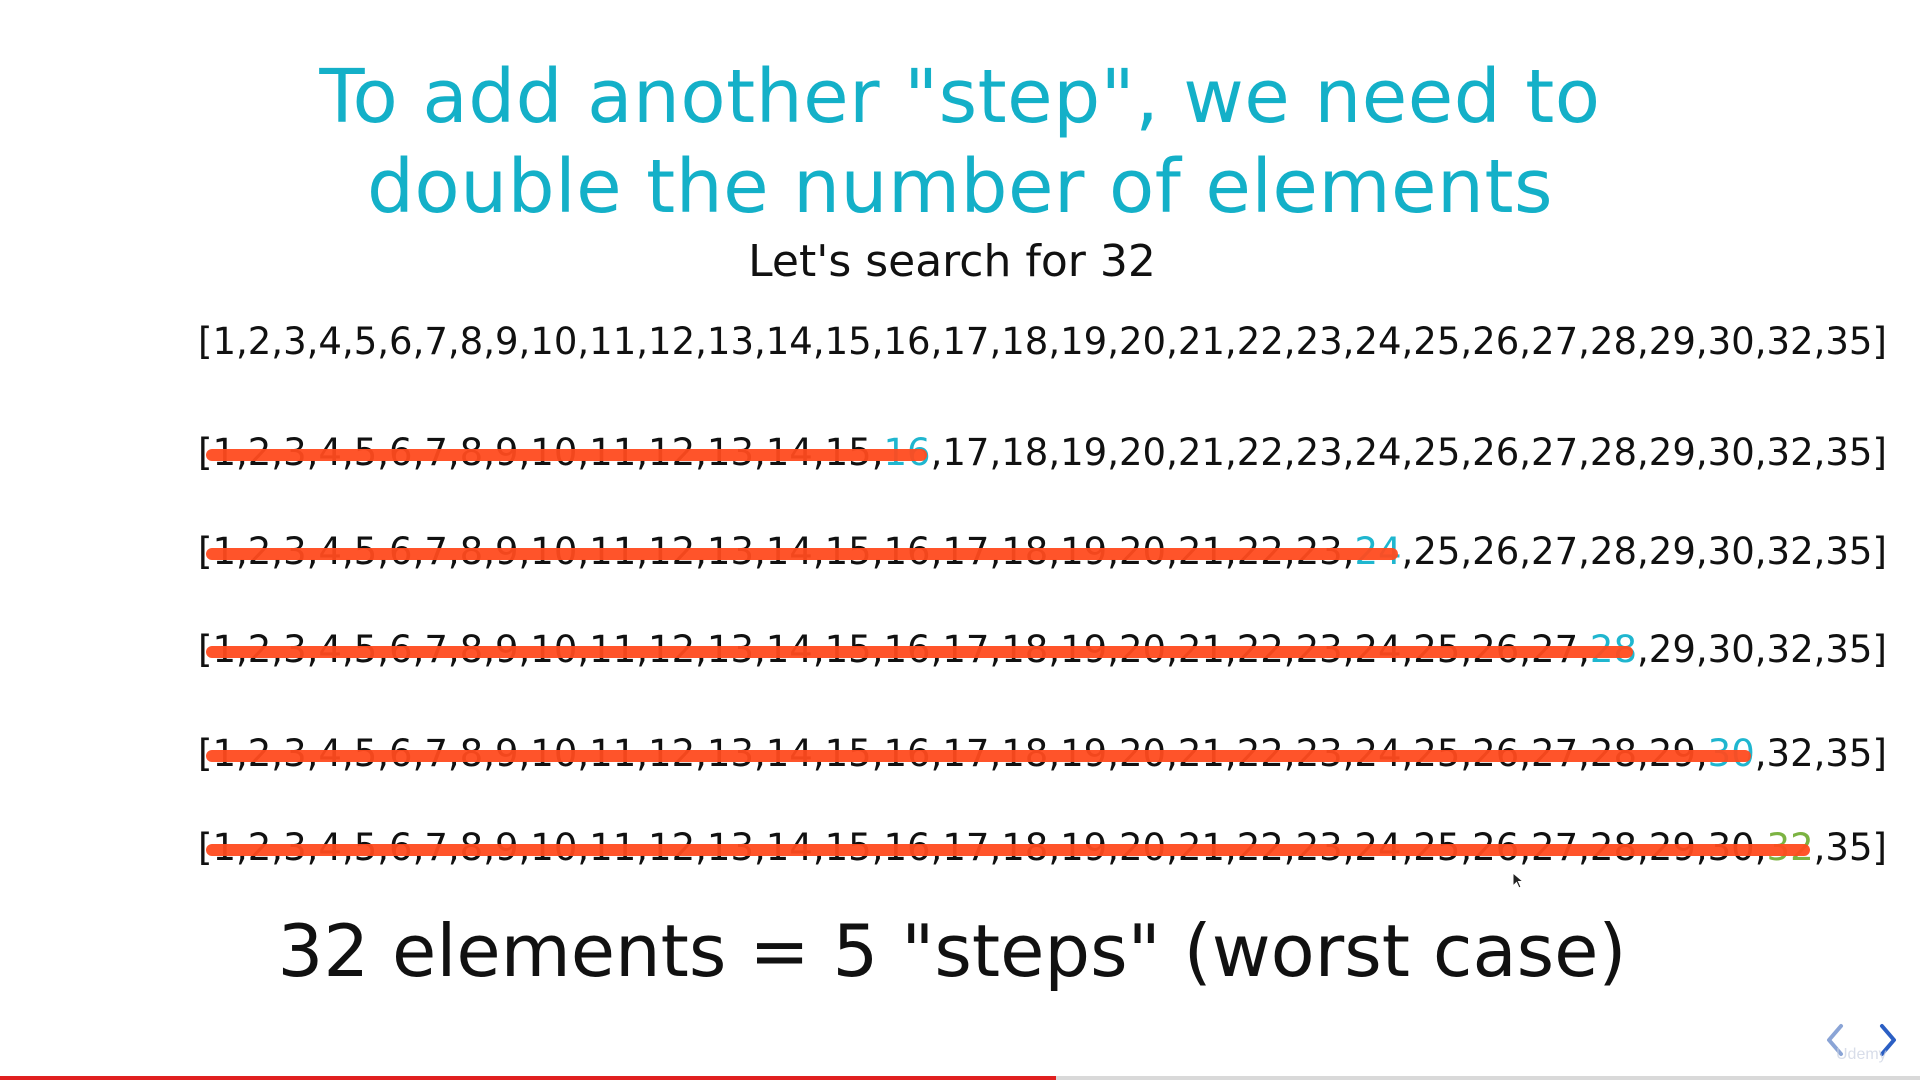 This screenshot has width=1920, height=1080. Describe the element at coordinates (1850, 847) in the screenshot. I see `array-remaining-text: ,35]` at that location.